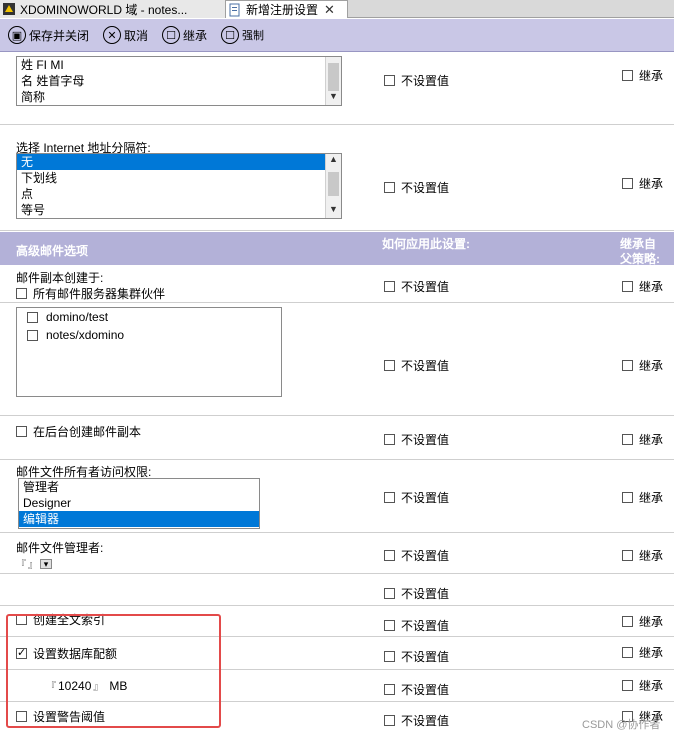 The image size is (674, 737). What do you see at coordinates (179, 210) in the screenshot?
I see `list-item: 等号` at bounding box center [179, 210].